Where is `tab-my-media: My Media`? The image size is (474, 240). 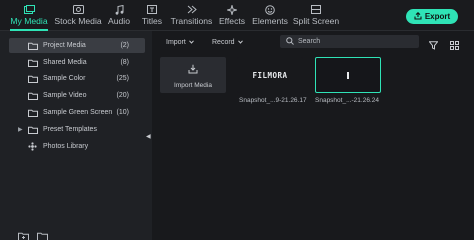
tab-my-media: My Media is located at coordinates (29, 16).